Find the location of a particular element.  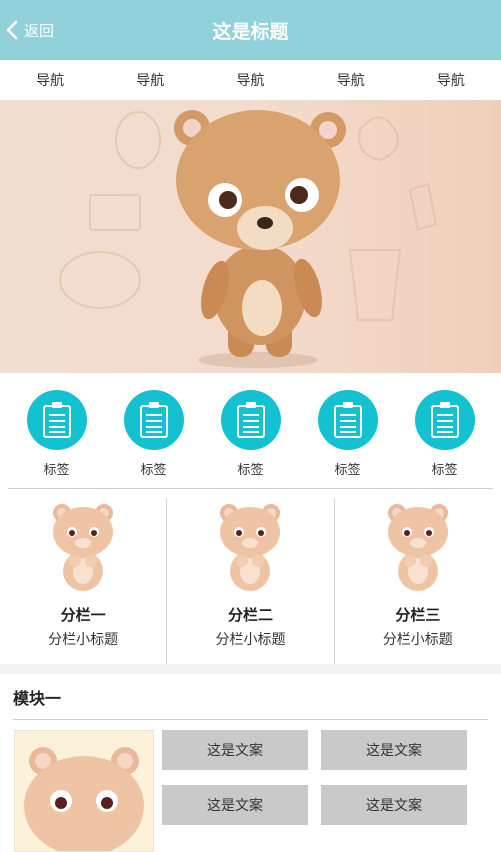

label-item-5: 标签 is located at coordinates (445, 434).